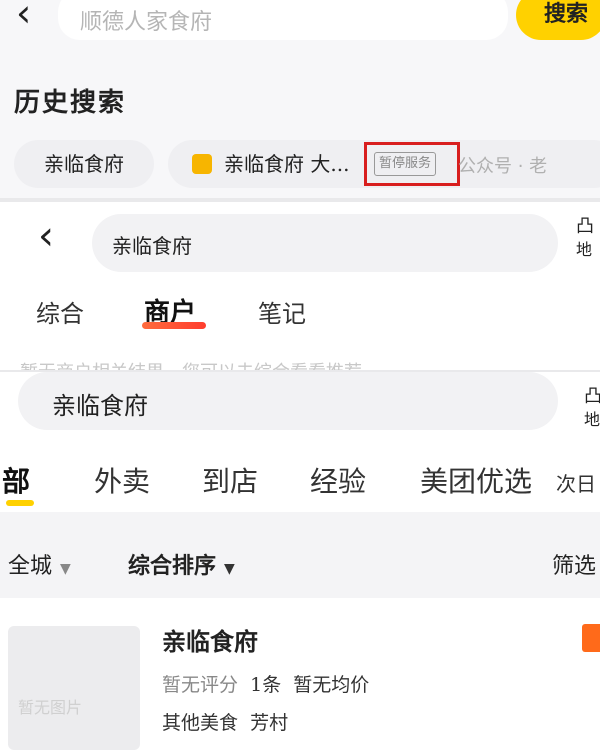 This screenshot has width=600, height=750. What do you see at coordinates (269, 723) in the screenshot?
I see `area-text: 芳村` at bounding box center [269, 723].